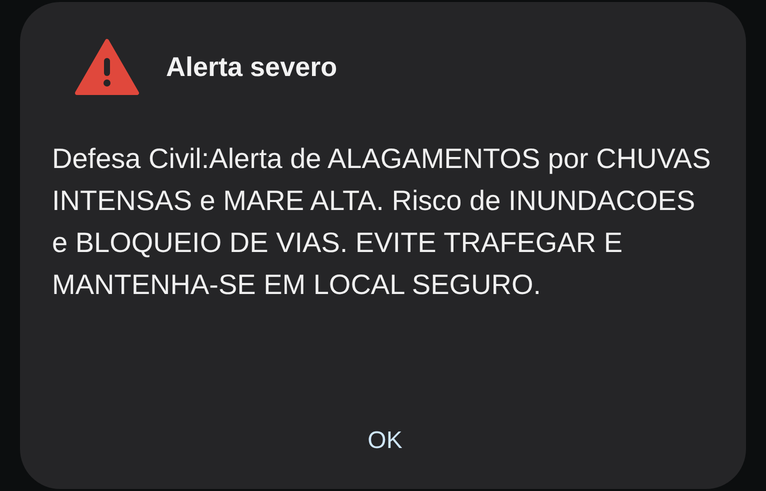  Describe the element at coordinates (107, 67) in the screenshot. I see `warning-icon` at that location.